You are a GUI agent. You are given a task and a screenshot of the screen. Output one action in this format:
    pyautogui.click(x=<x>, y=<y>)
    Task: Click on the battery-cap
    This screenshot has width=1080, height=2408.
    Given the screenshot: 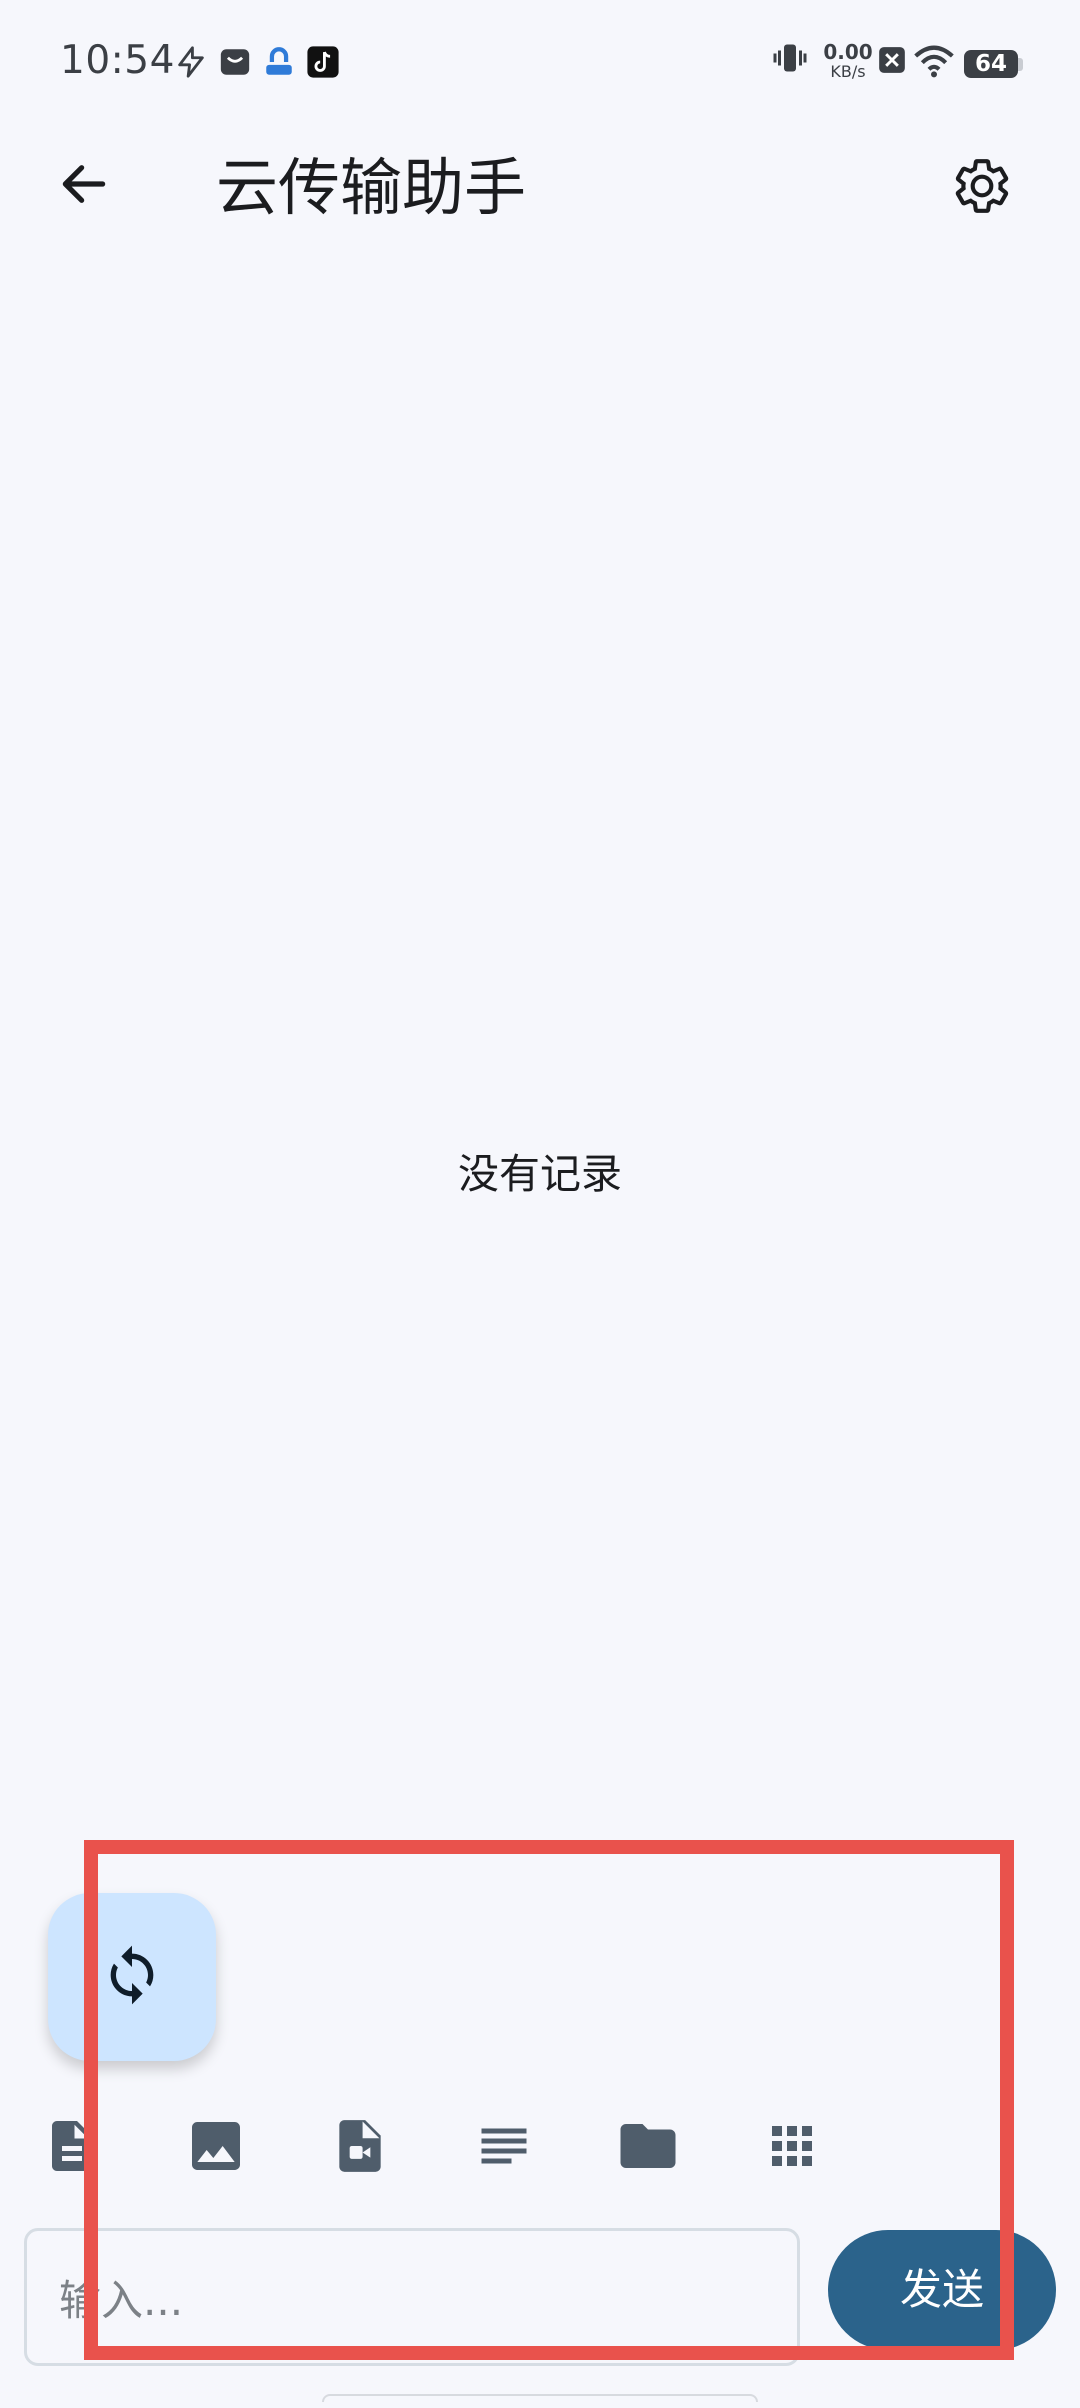 What is the action you would take?
    pyautogui.click(x=1020, y=64)
    